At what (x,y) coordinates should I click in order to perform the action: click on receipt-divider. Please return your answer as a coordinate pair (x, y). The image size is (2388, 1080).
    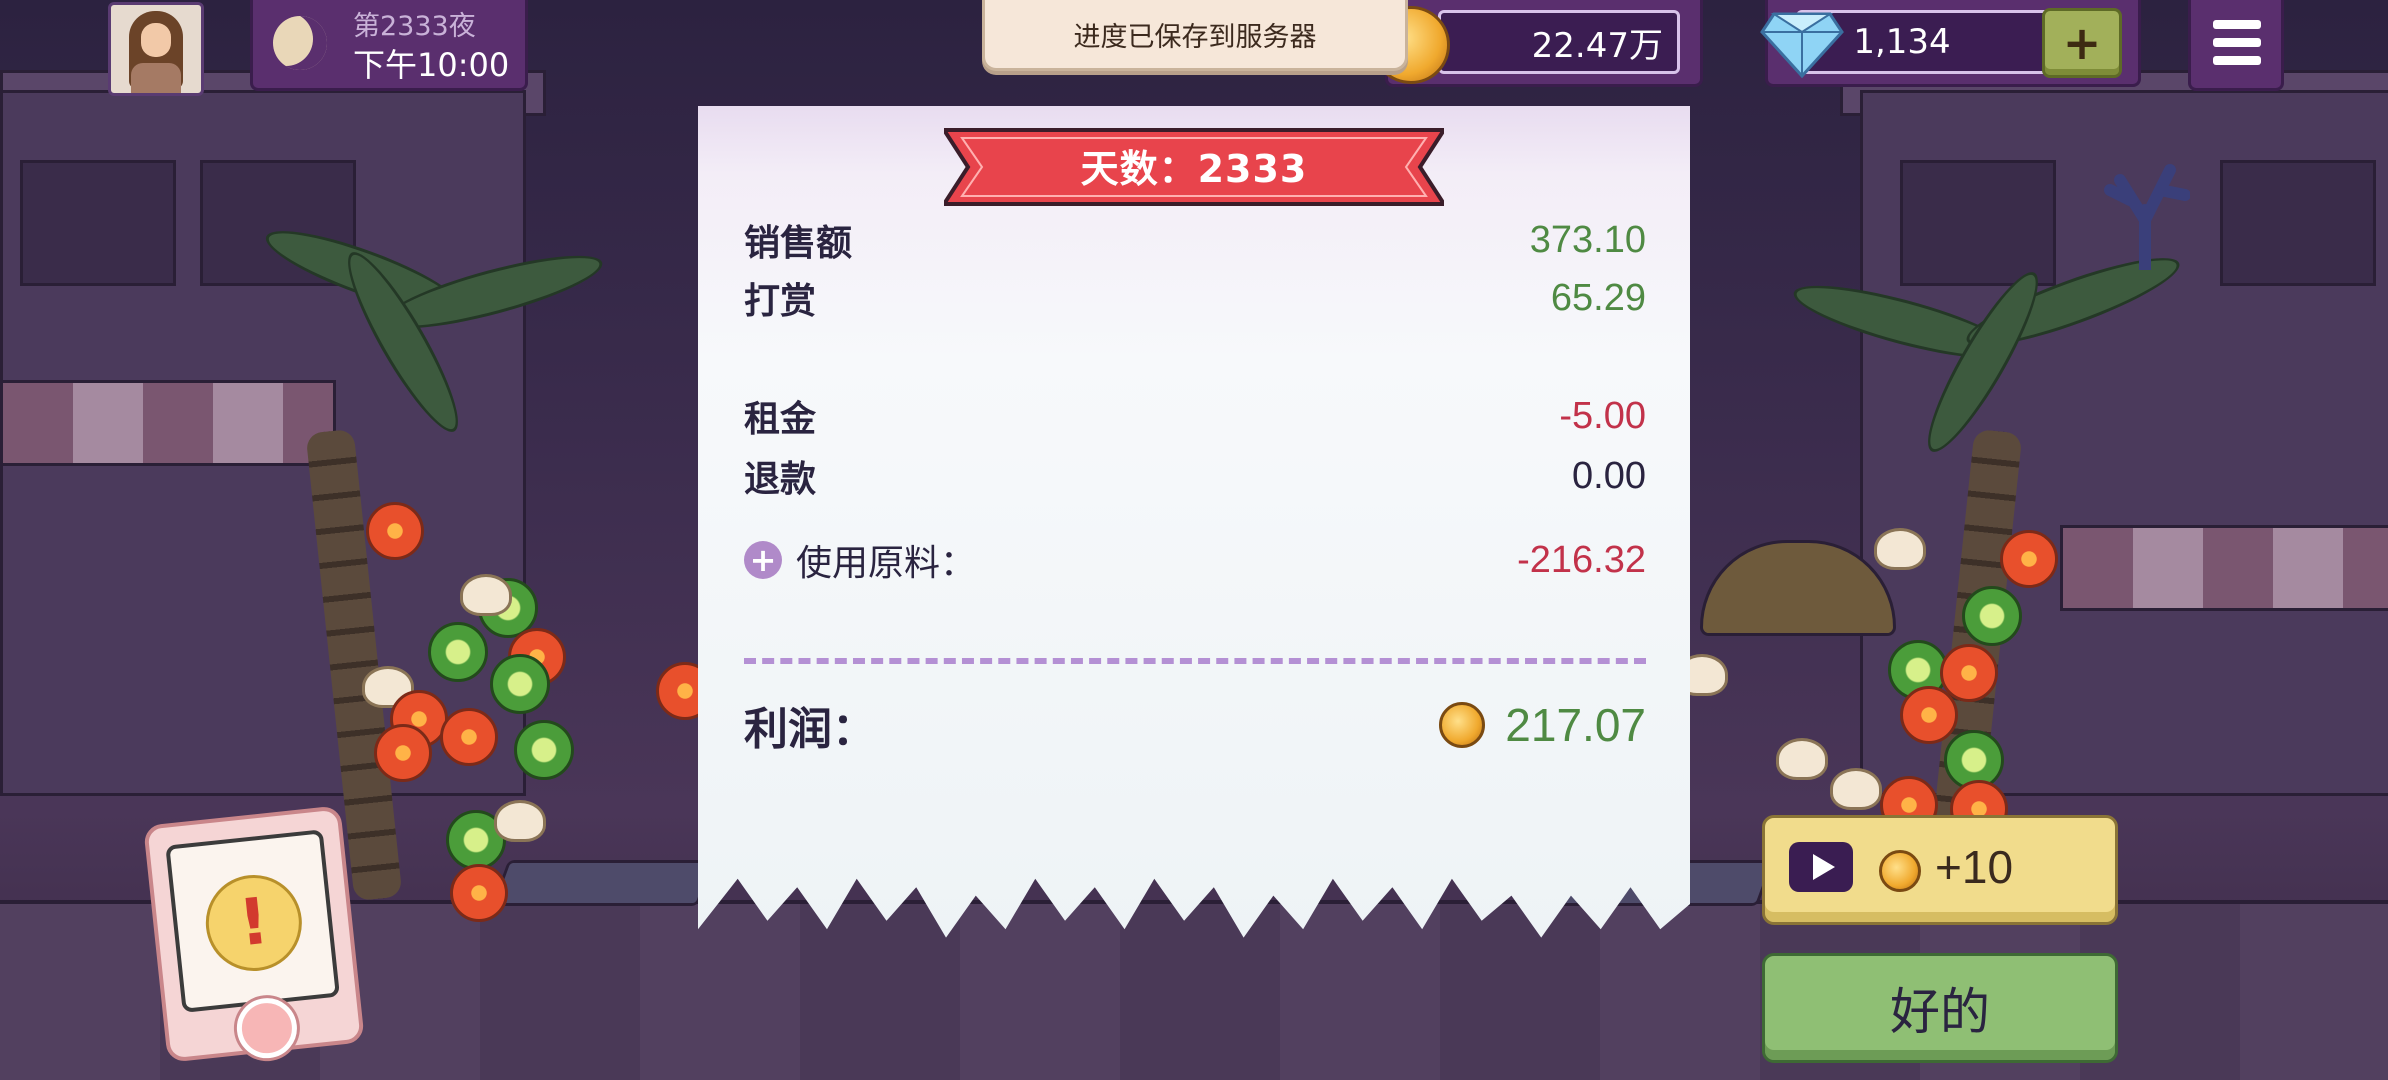
    Looking at the image, I should click on (1195, 661).